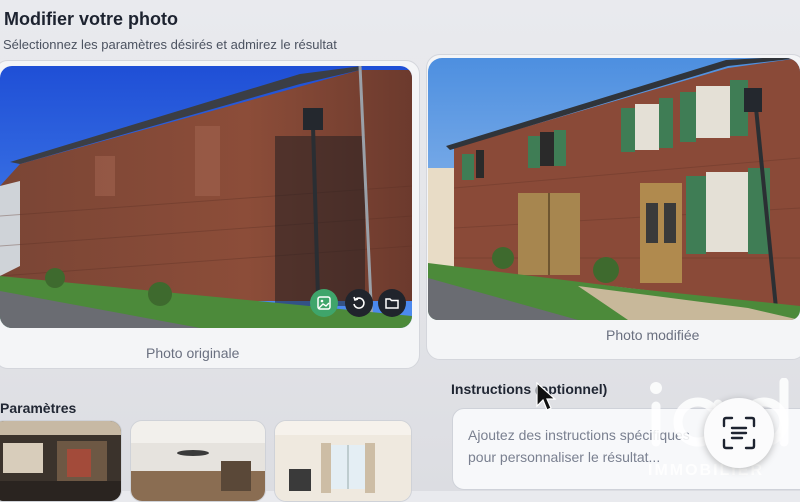  I want to click on image-icon, so click(324, 303).